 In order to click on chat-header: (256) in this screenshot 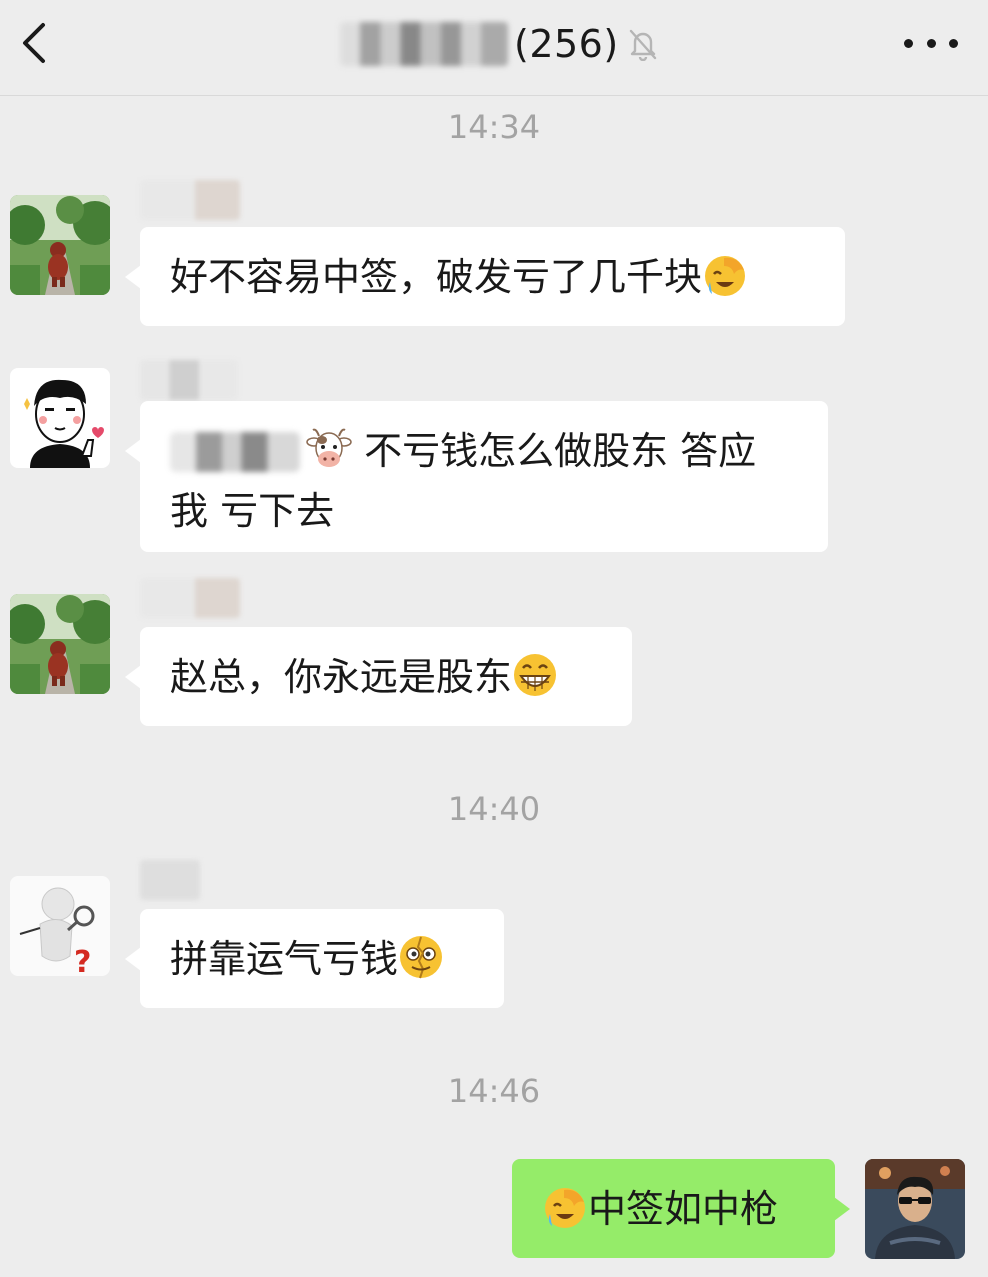, I will do `click(494, 48)`.